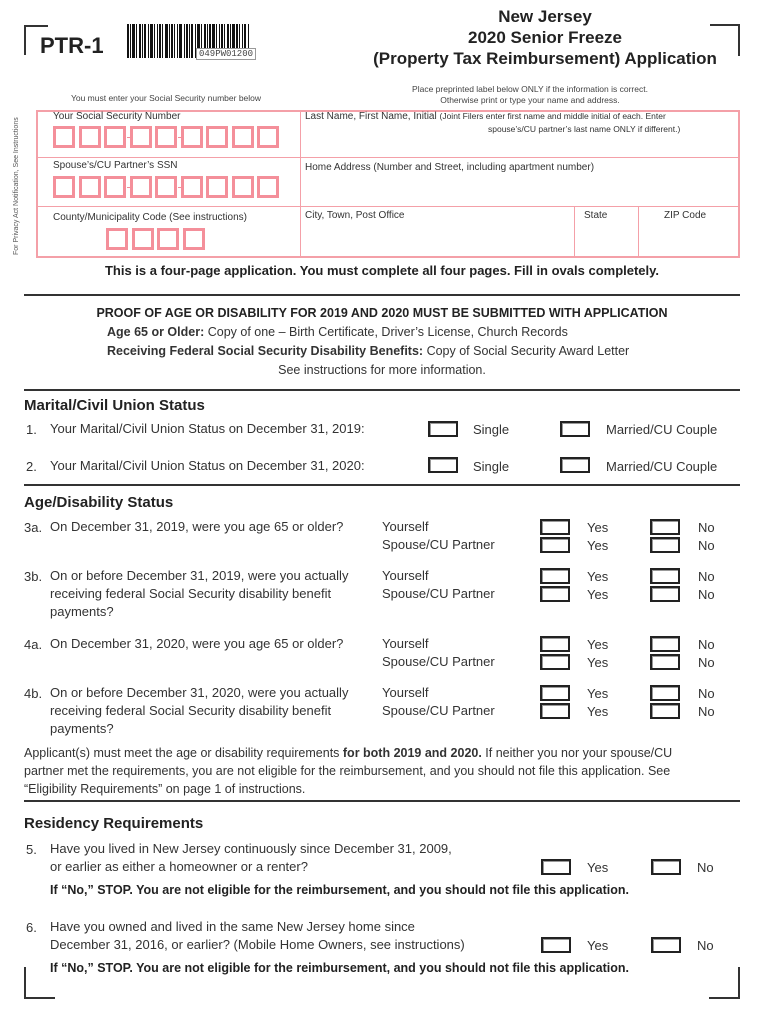 The image size is (765, 1024). I want to click on marital-heading: Marital/Civil Union Status, so click(114, 405).